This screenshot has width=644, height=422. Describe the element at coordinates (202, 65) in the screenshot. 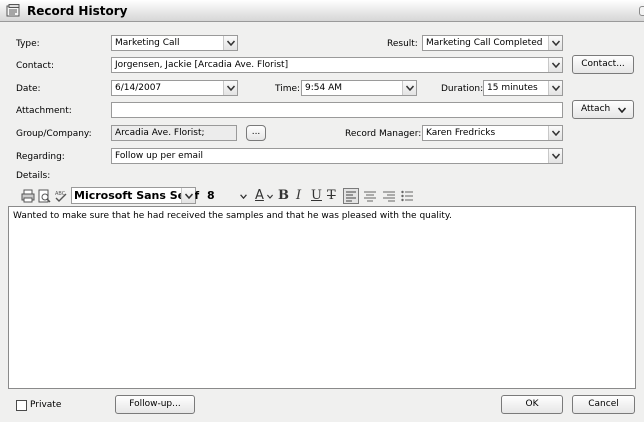

I see `contact-value: Jorgensen, Jackie [Arcadia Ave. Florist]` at that location.